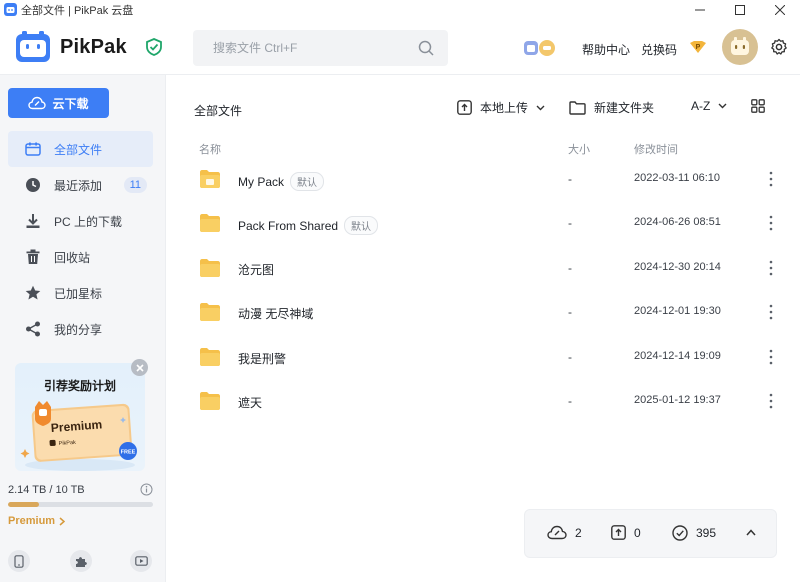 This screenshot has width=800, height=582. Describe the element at coordinates (694, 533) in the screenshot. I see `completed-tasks-indicator: 395` at that location.